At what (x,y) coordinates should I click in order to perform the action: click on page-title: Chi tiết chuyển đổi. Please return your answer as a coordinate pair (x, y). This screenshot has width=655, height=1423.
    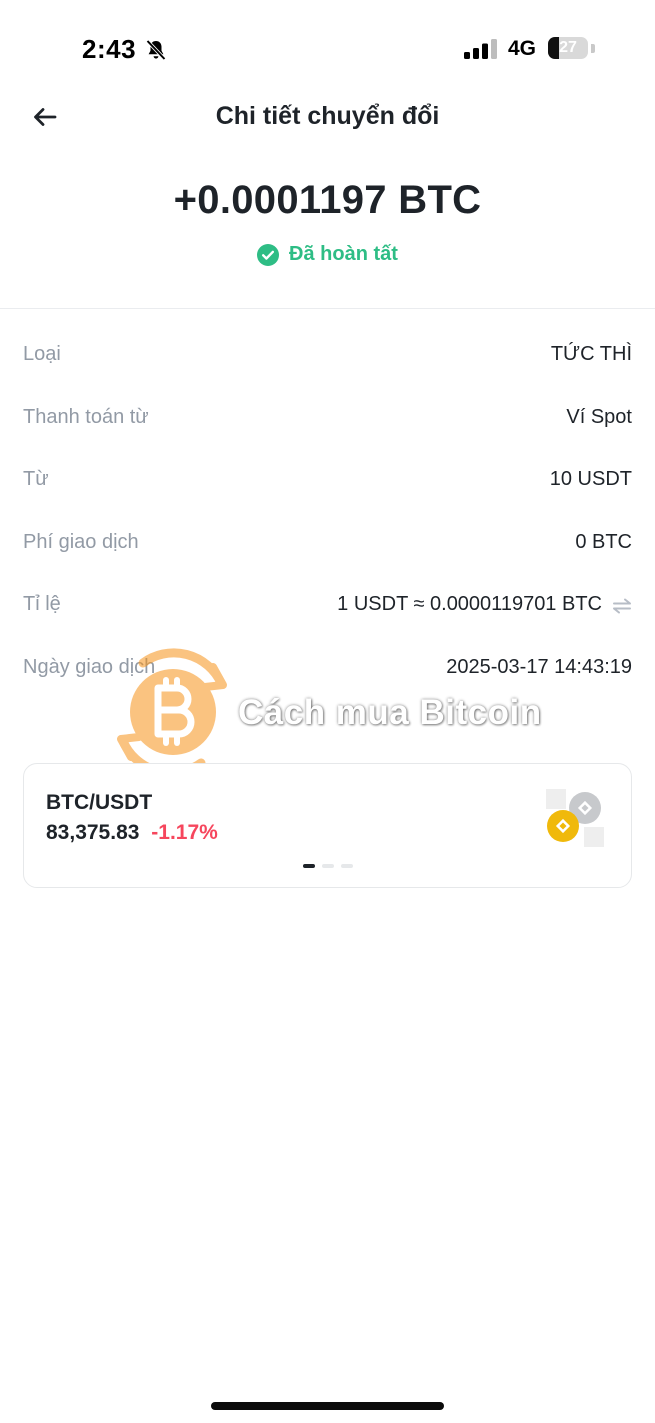
    Looking at the image, I should click on (327, 116).